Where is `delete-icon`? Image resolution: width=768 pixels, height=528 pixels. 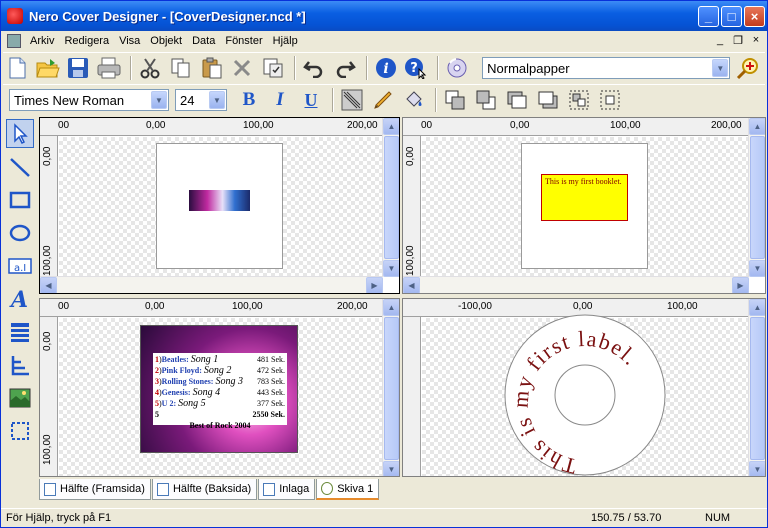
delete-icon is located at coordinates (243, 68).